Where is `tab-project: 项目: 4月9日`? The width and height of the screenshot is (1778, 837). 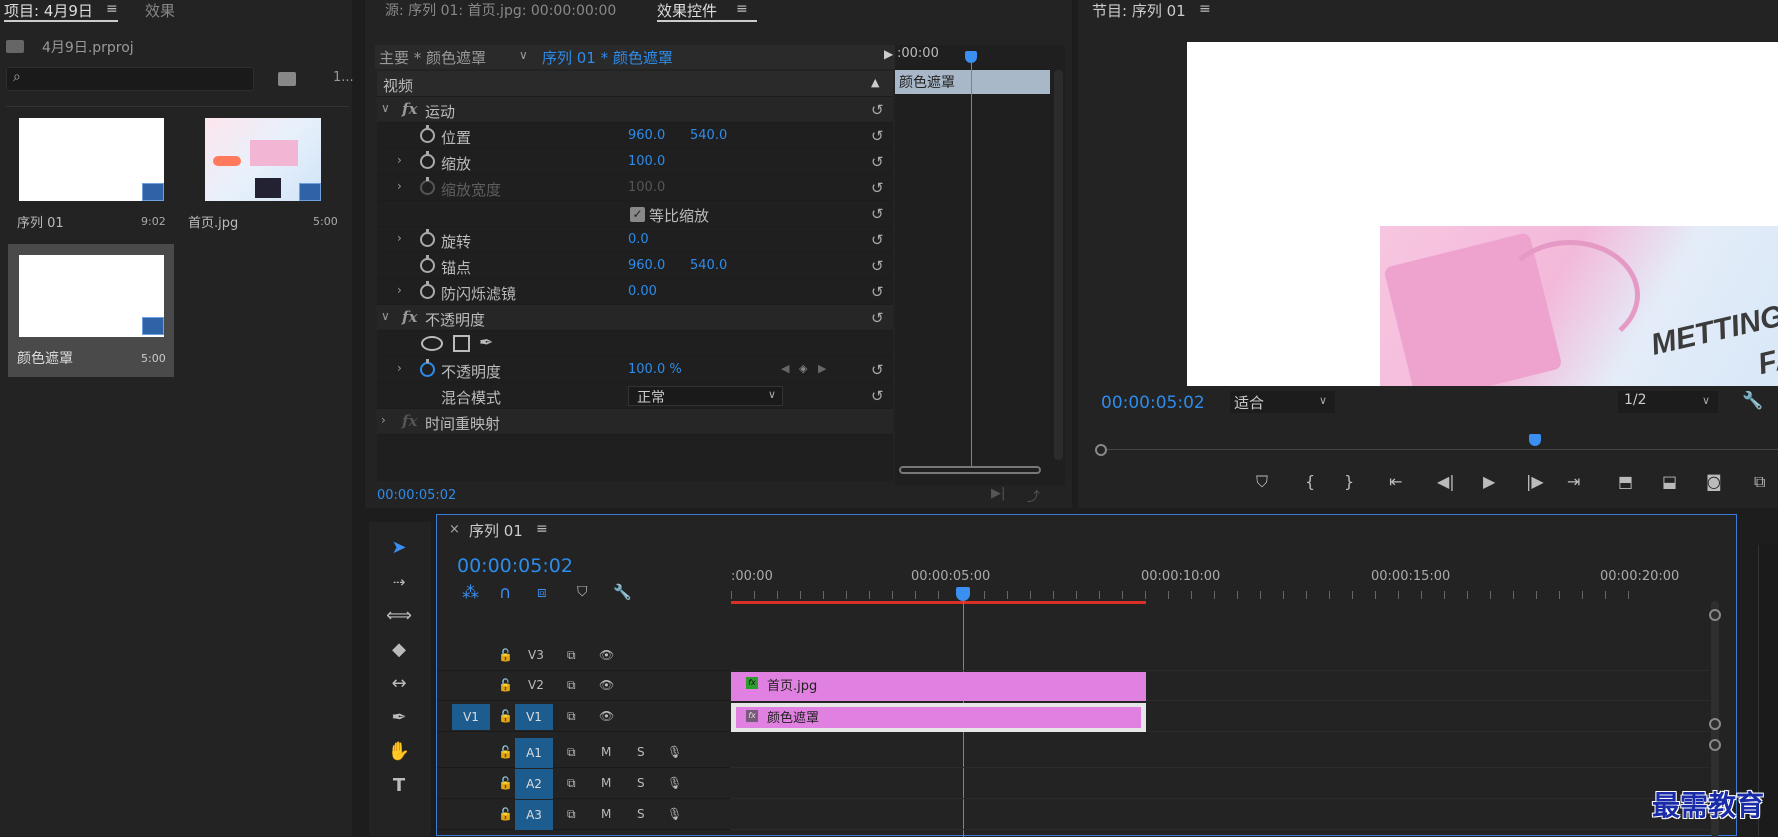
tab-project: 项目: 4月9日 is located at coordinates (48, 10).